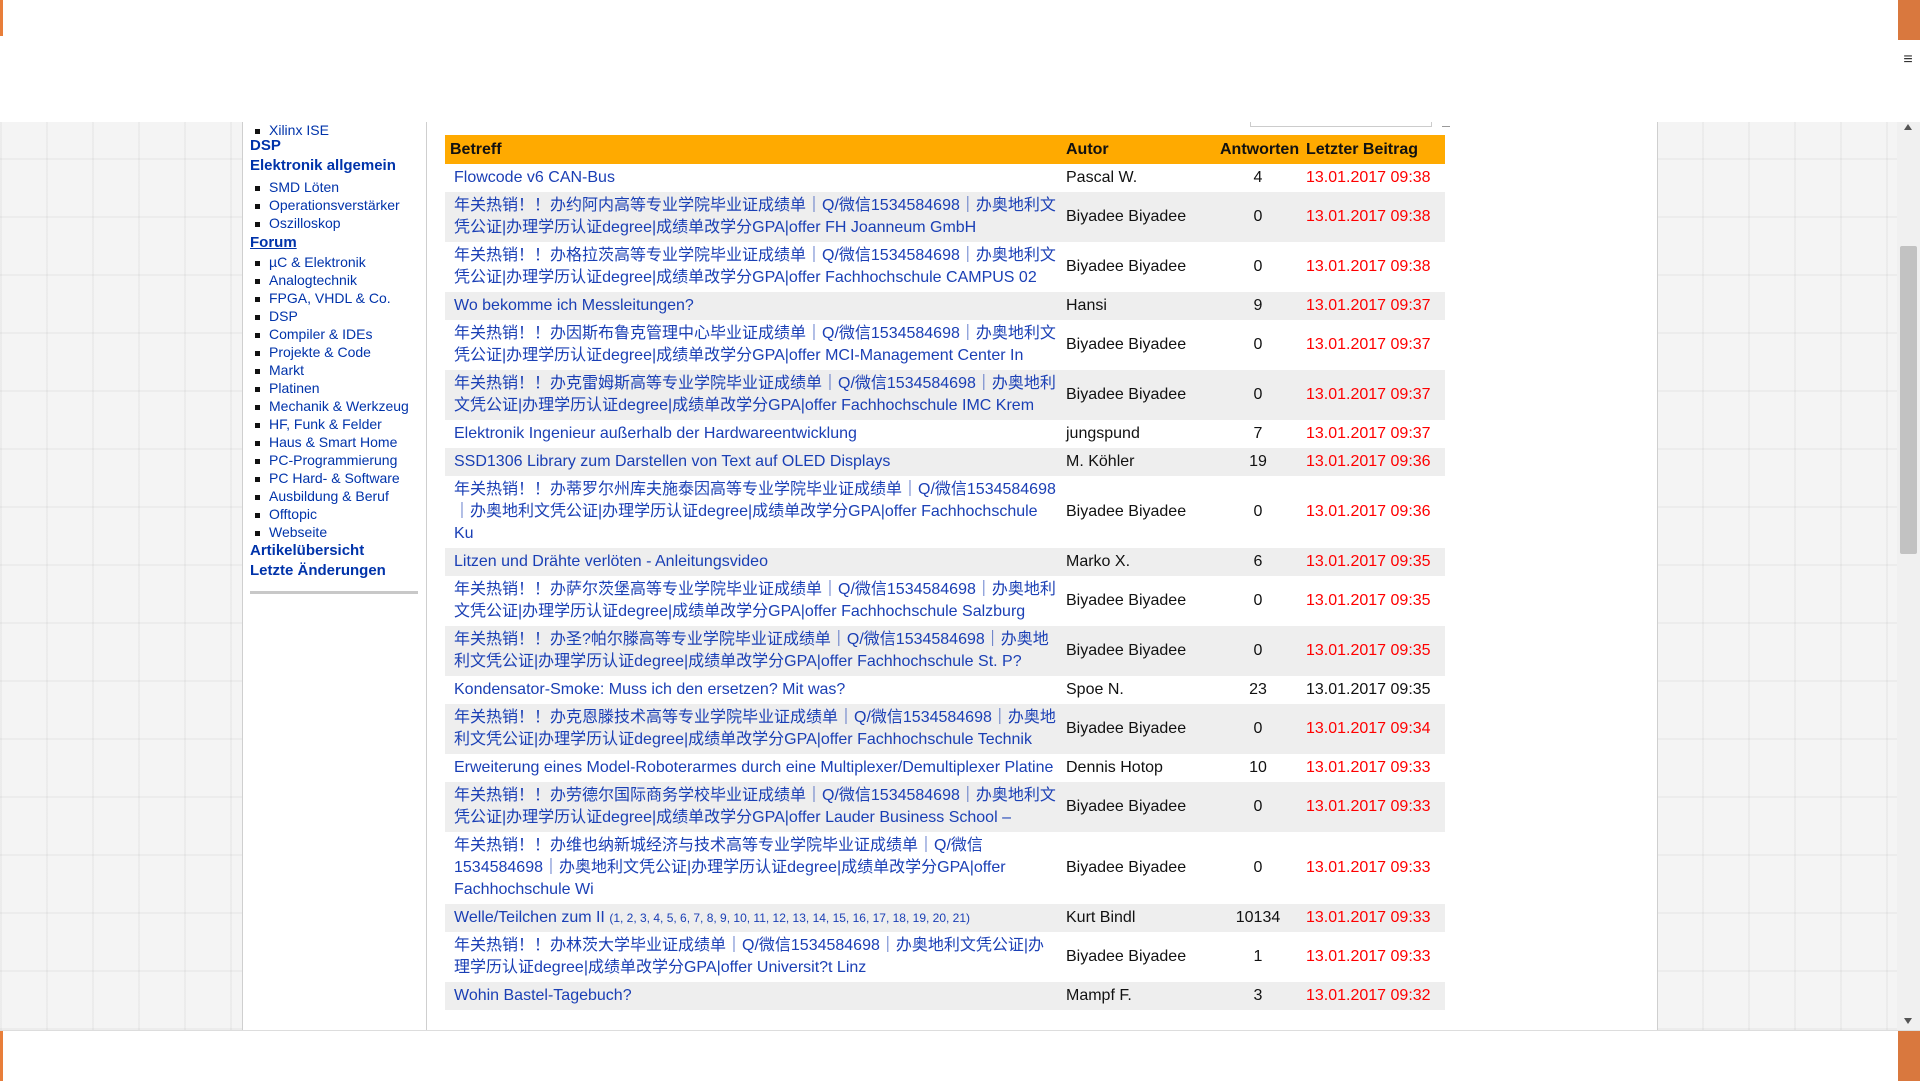 Image resolution: width=1920 pixels, height=1081 pixels. Describe the element at coordinates (287, 388) in the screenshot. I see `sidebar-item-platinen: Platinen` at that location.